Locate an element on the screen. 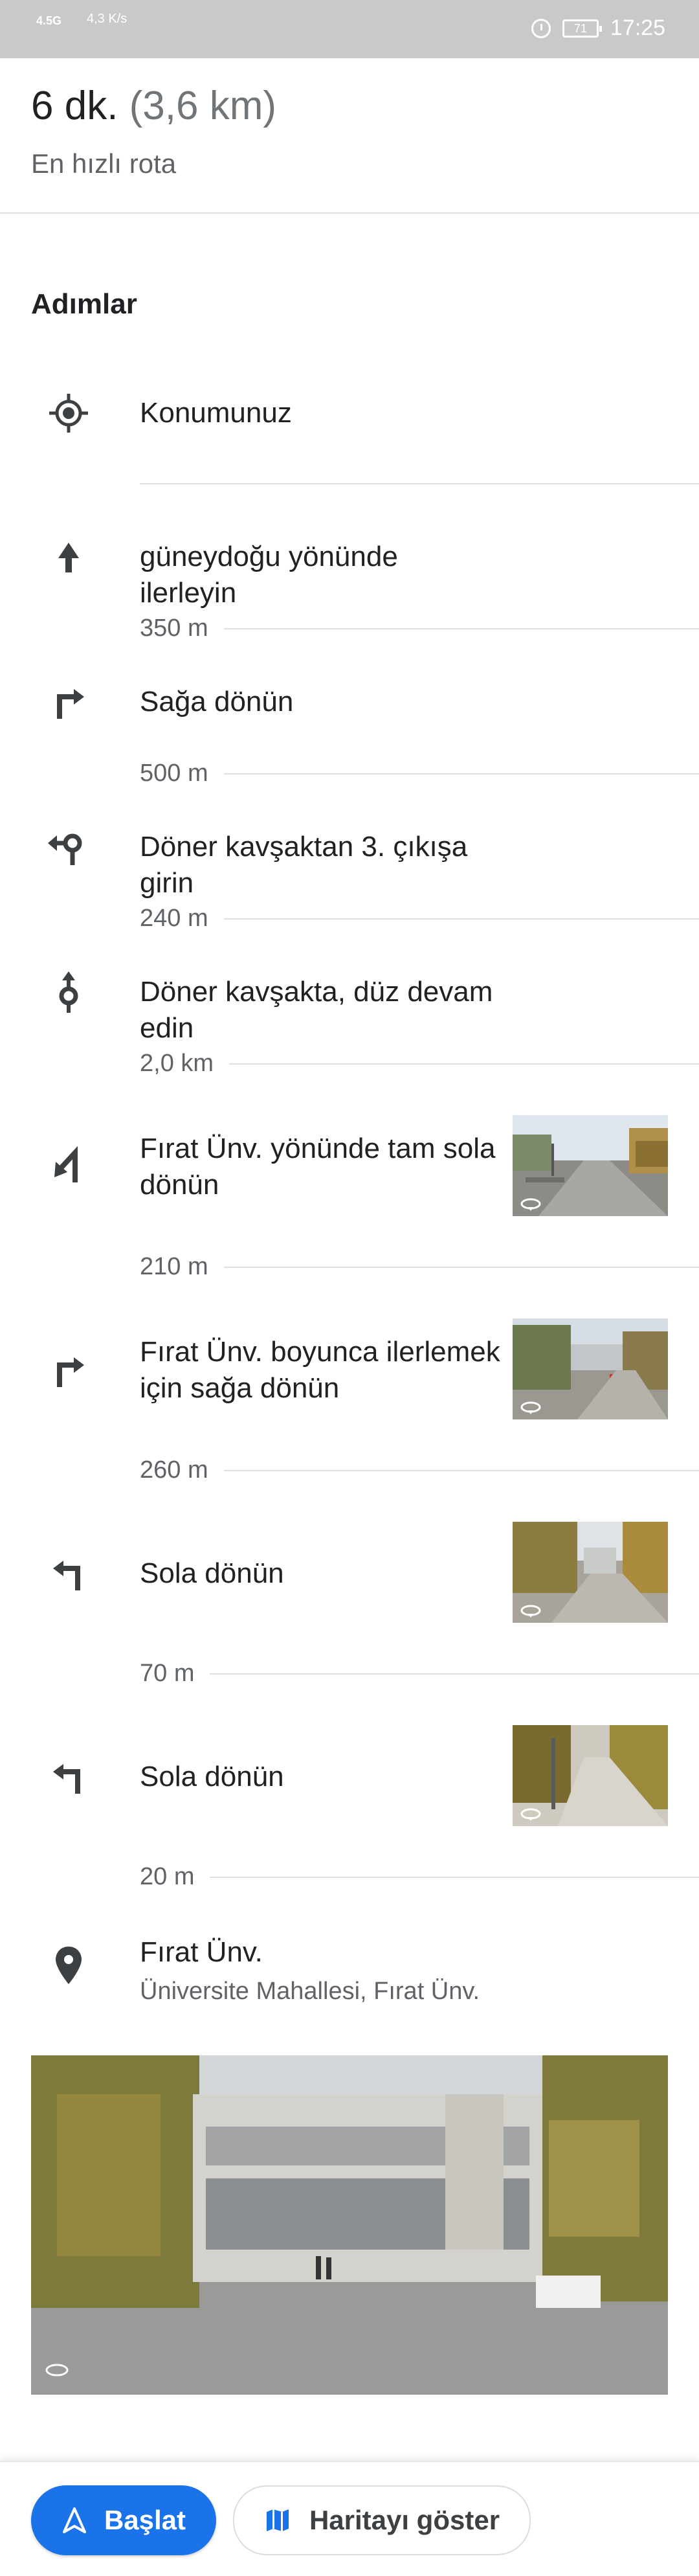 The width and height of the screenshot is (699, 2576). steps-section-title: Adımlar is located at coordinates (84, 304).